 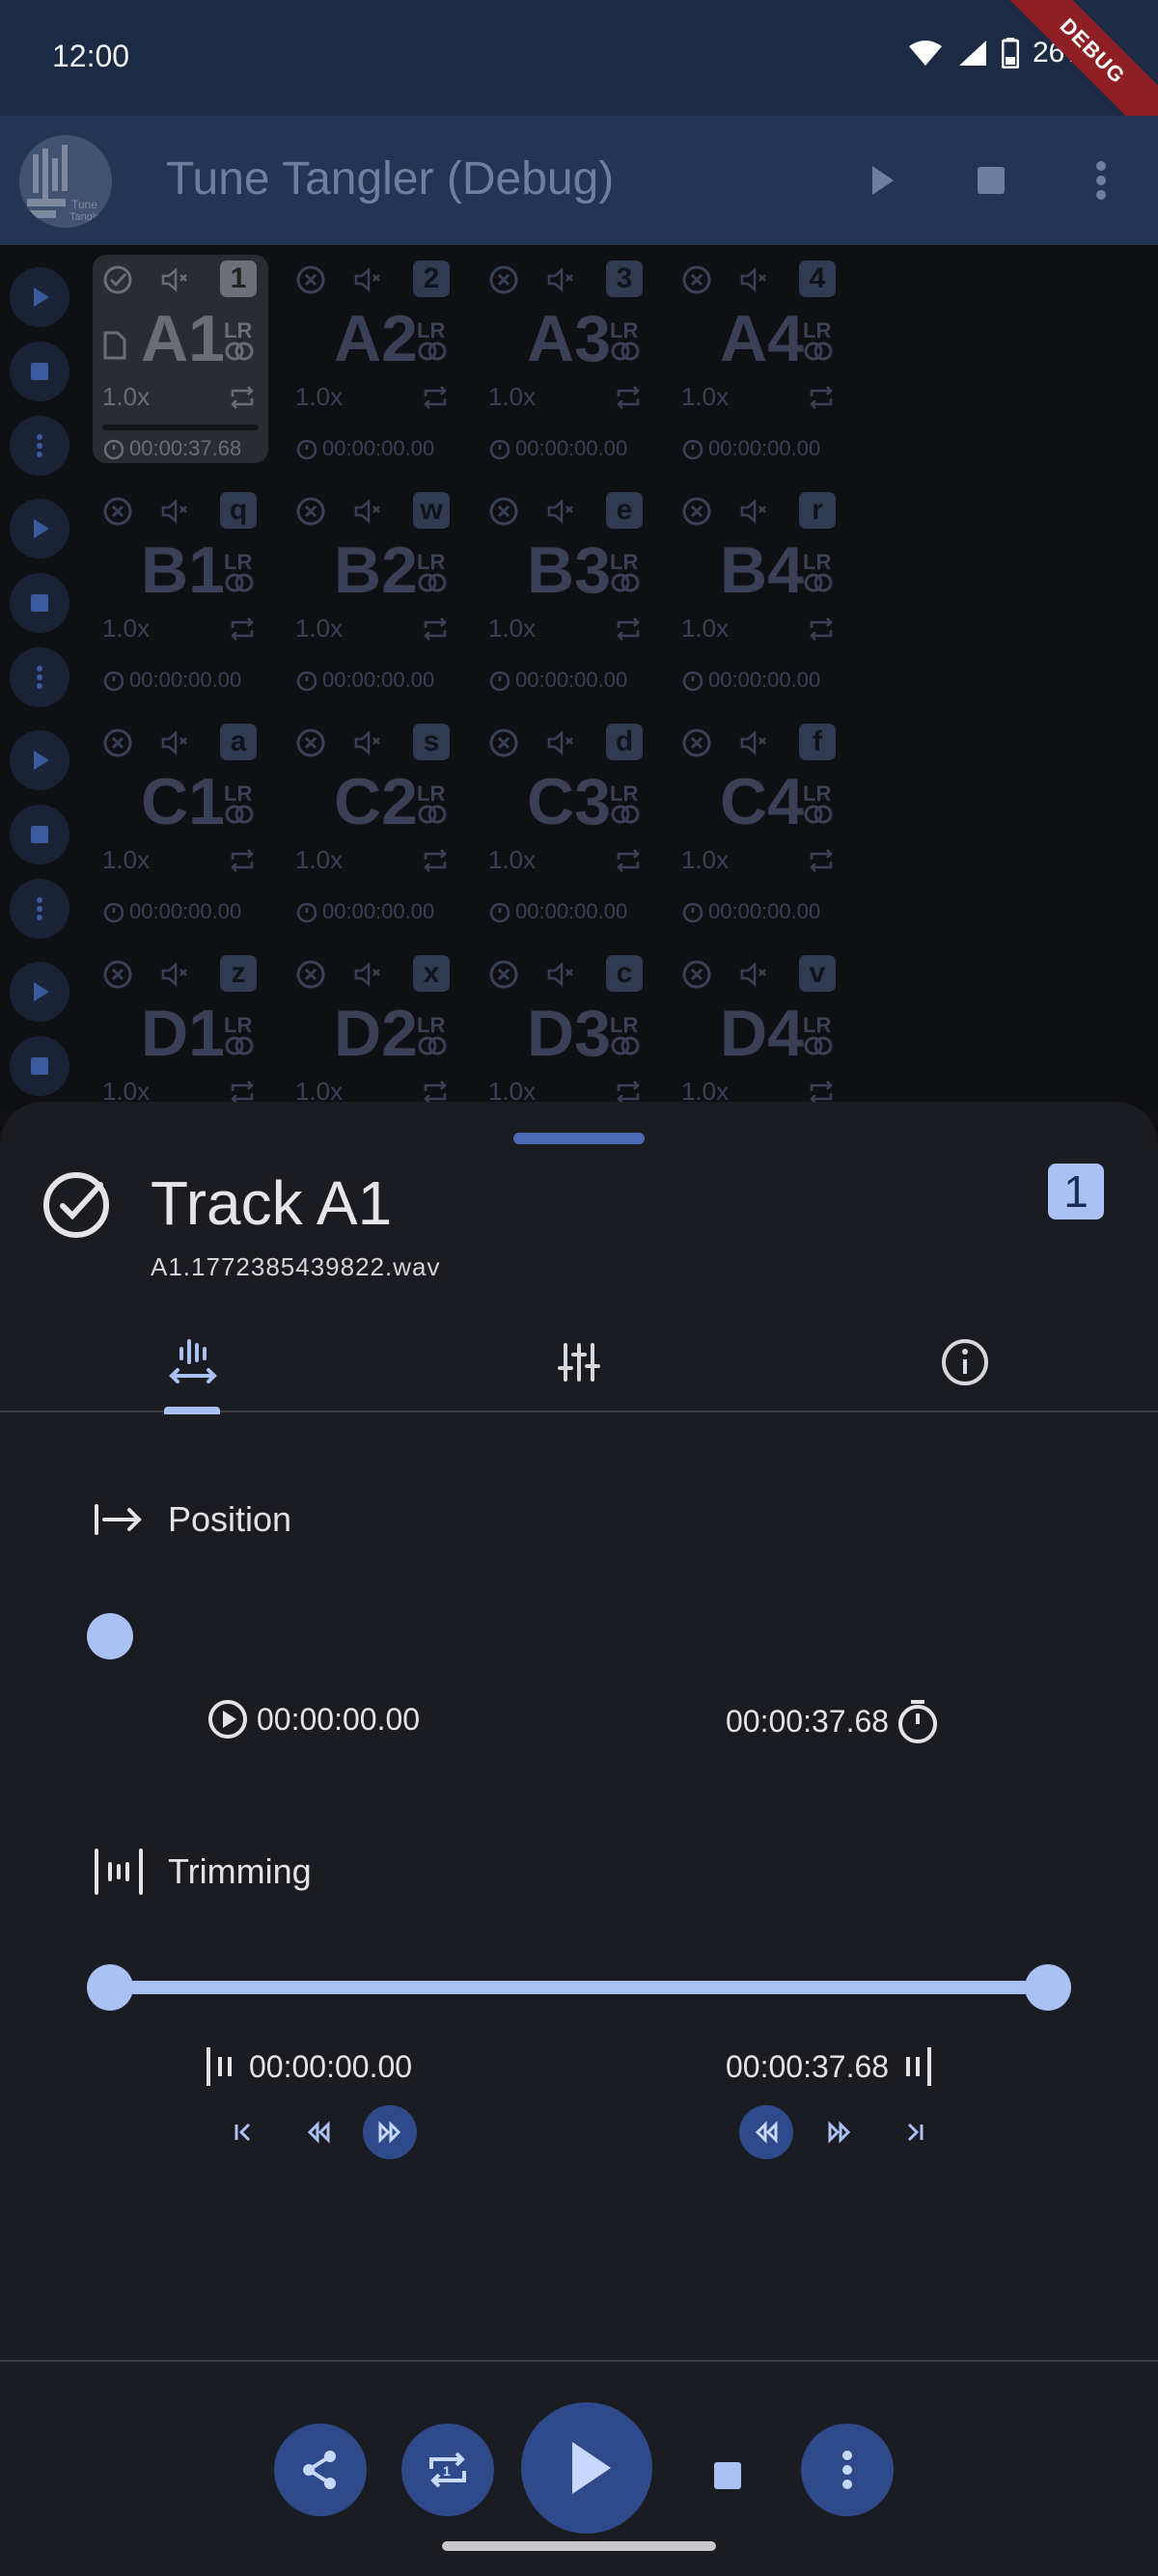 I want to click on tab-info, so click(x=965, y=1362).